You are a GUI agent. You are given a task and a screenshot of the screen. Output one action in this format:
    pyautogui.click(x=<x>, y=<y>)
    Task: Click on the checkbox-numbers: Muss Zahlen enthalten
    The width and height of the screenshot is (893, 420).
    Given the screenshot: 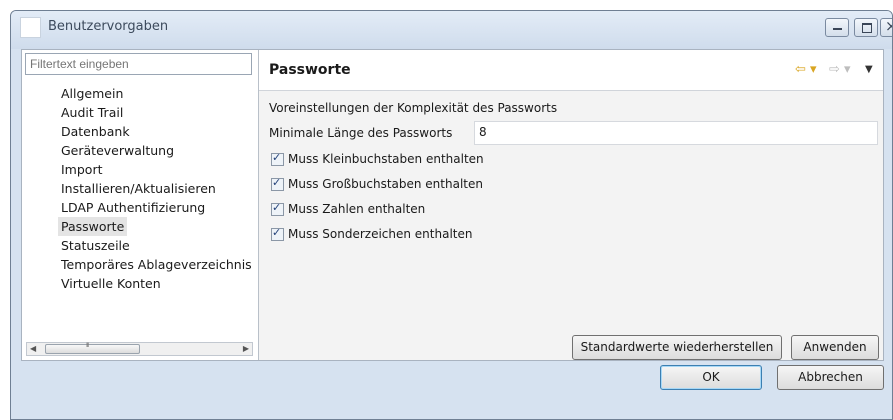 What is the action you would take?
    pyautogui.click(x=348, y=208)
    